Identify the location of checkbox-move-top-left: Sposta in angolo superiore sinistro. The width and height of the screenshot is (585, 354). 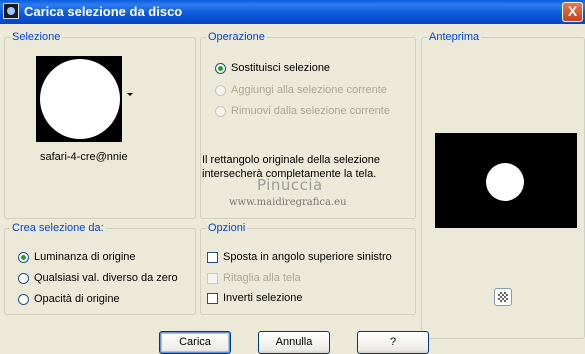
(299, 257).